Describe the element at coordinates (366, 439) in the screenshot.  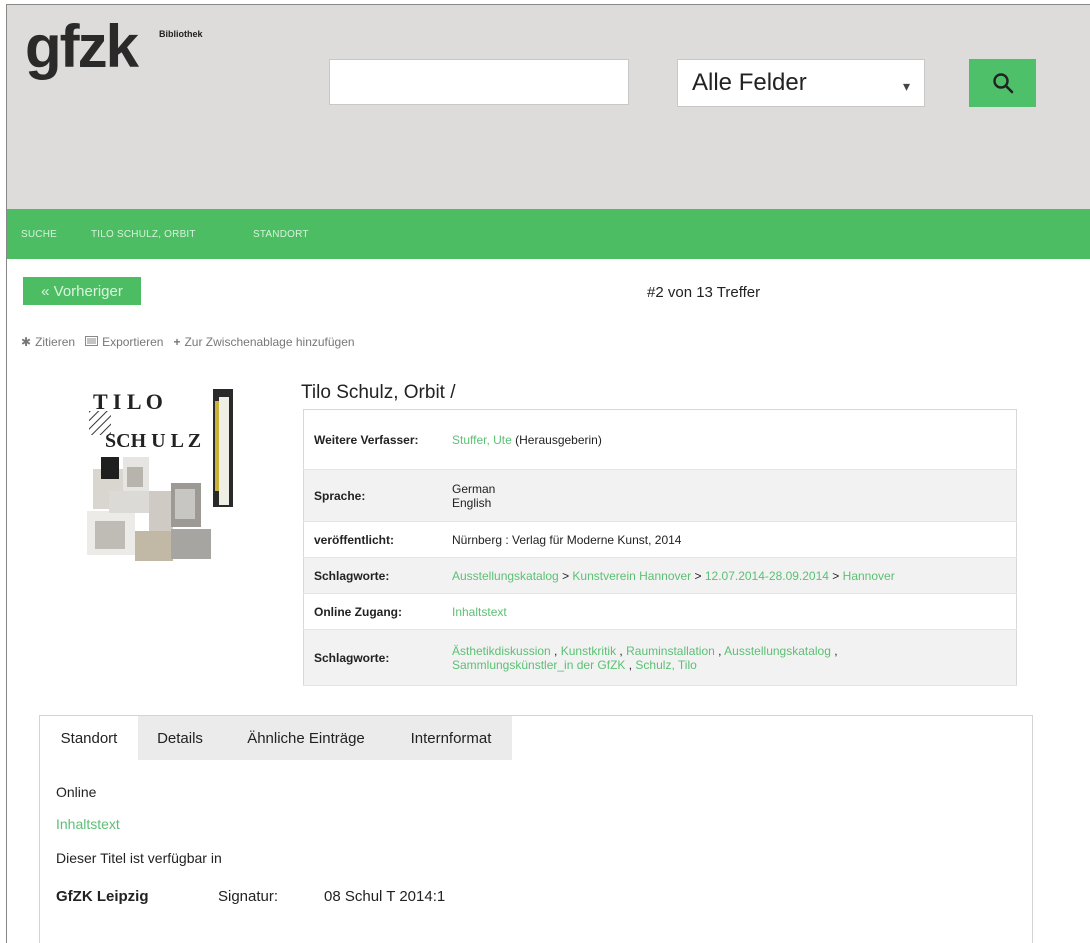
I see `row-label: Weitere Verfasser:` at that location.